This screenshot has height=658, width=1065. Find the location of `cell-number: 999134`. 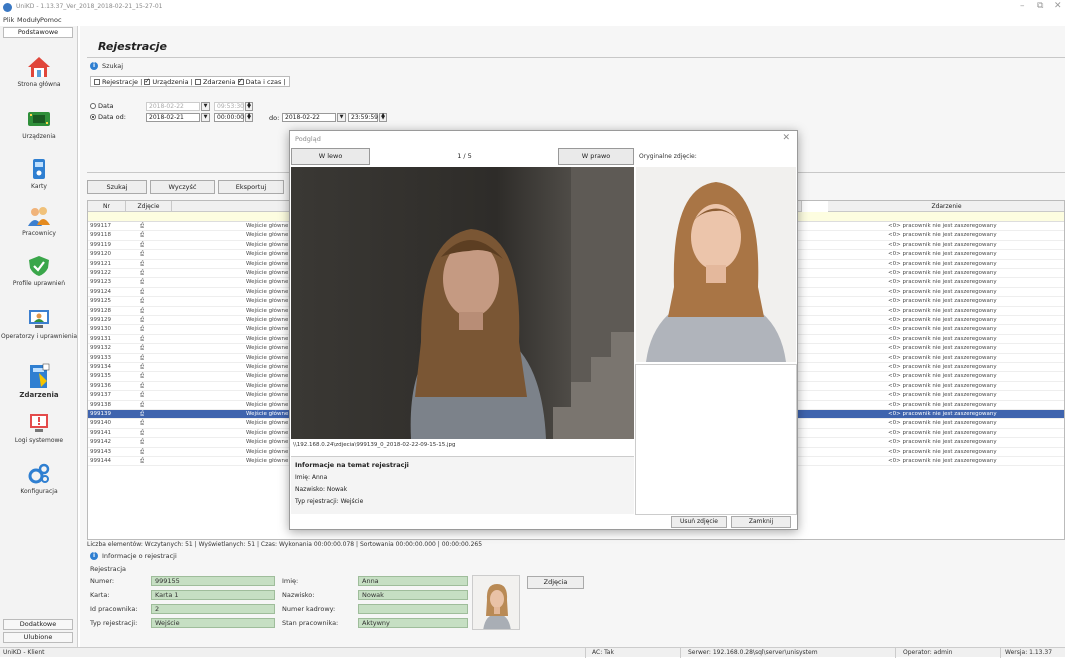

cell-number: 999134 is located at coordinates (100, 367).